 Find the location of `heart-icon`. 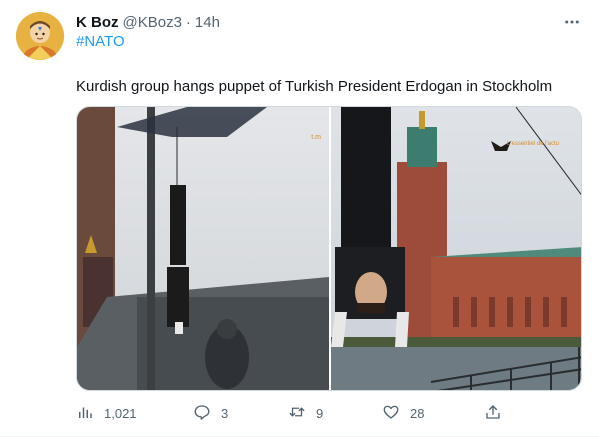

heart-icon is located at coordinates (391, 413).